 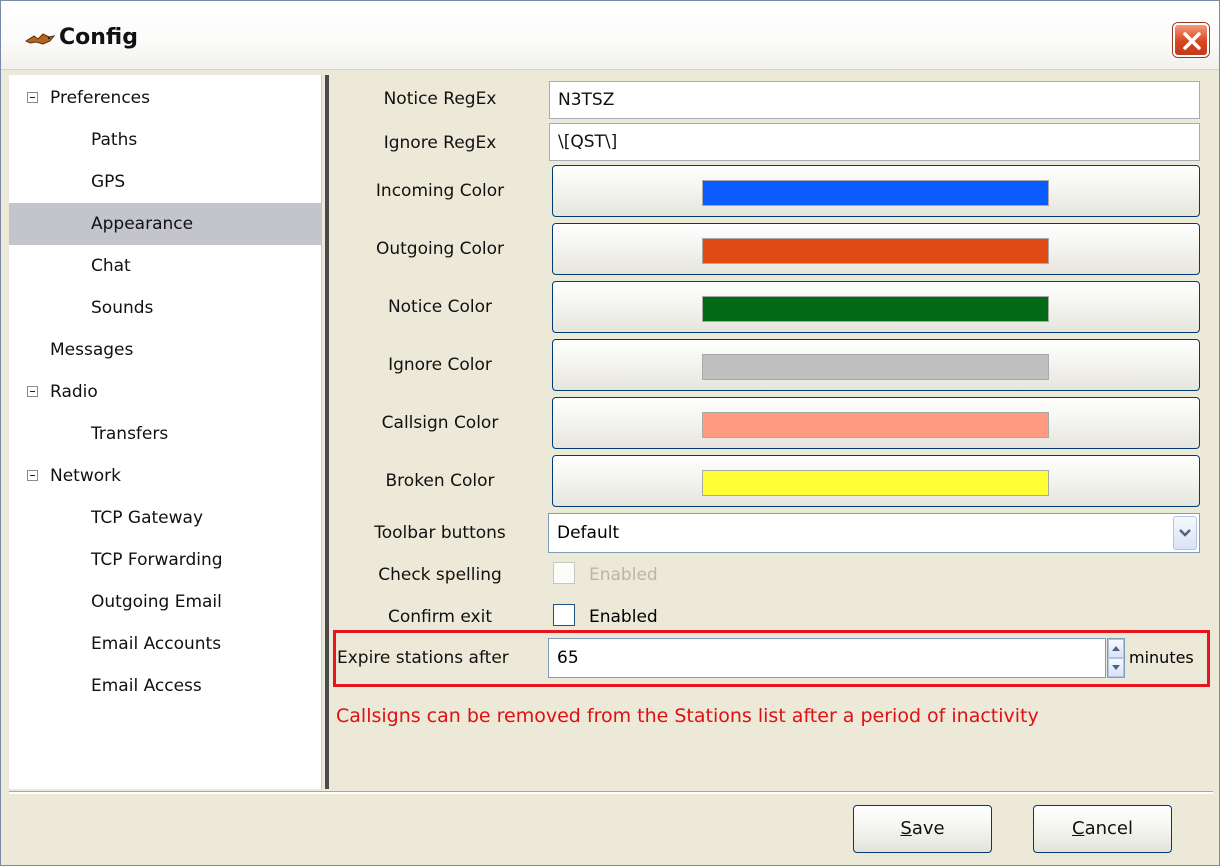 I want to click on dropdown-button, so click(x=1185, y=533).